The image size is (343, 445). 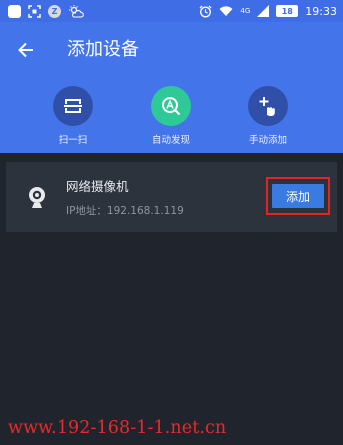 What do you see at coordinates (117, 428) in the screenshot?
I see `watermark: www.192-168-1-1.net.cn` at bounding box center [117, 428].